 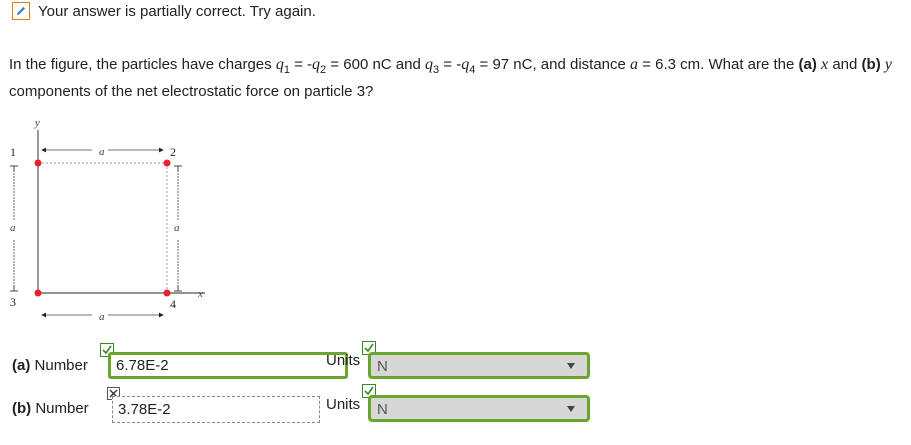 What do you see at coordinates (173, 152) in the screenshot?
I see `particle-2-label: 2` at bounding box center [173, 152].